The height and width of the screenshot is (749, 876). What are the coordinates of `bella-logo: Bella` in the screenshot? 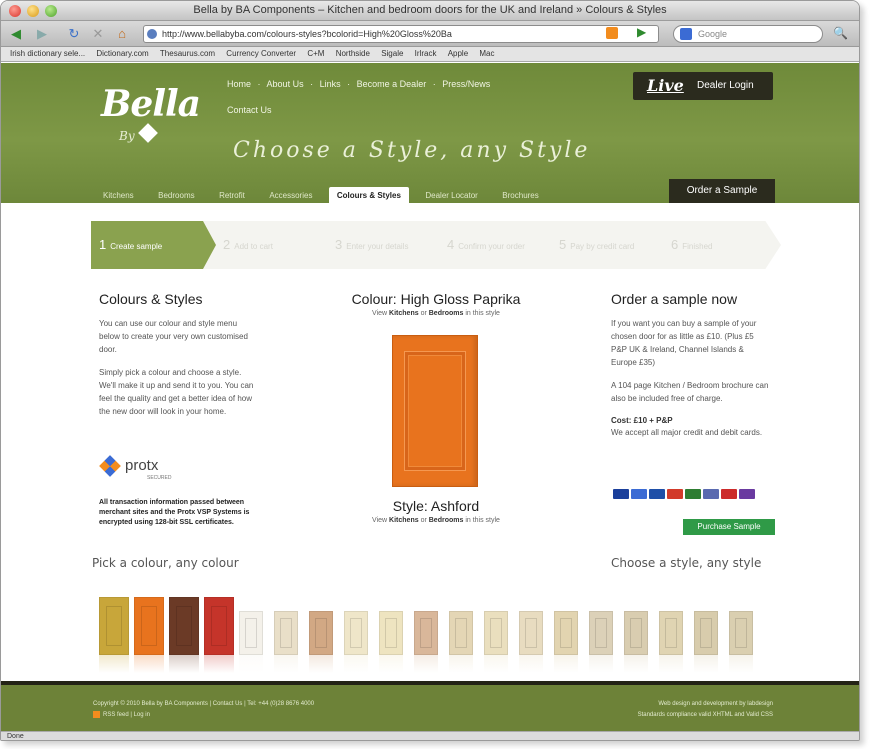 It's located at (151, 104).